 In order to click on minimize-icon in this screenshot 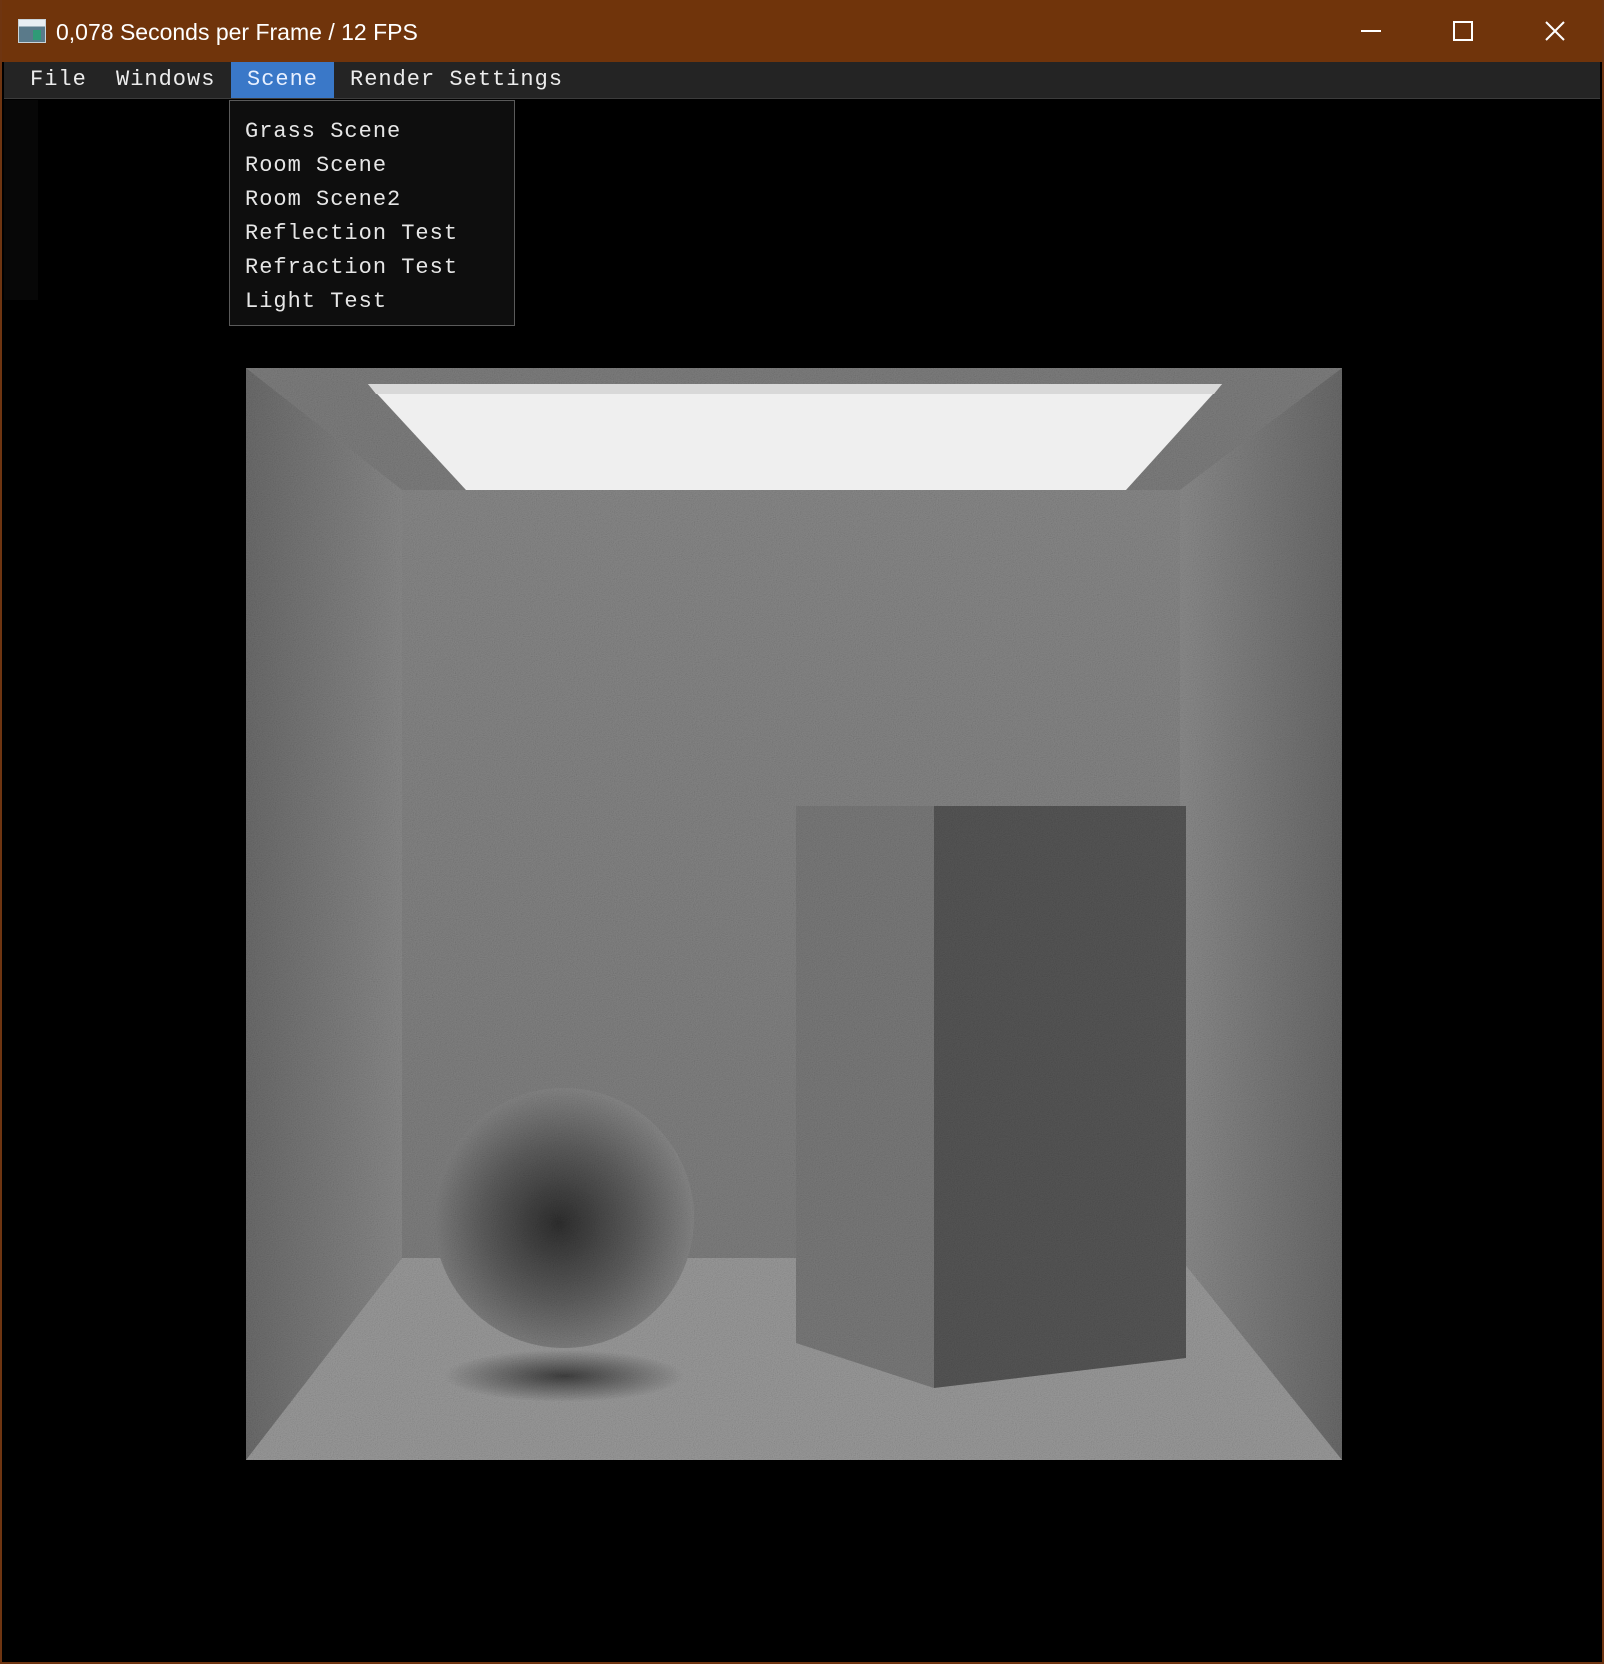, I will do `click(1371, 31)`.